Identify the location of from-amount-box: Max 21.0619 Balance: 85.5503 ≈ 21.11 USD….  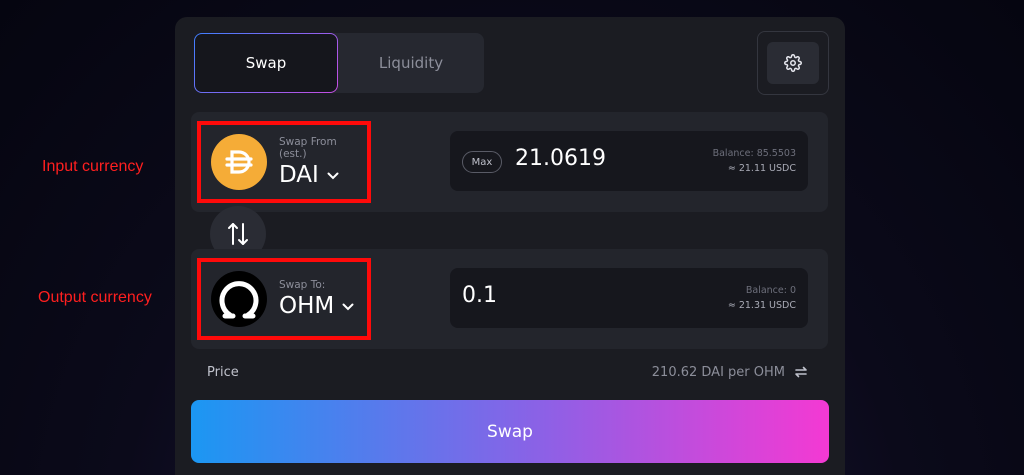
(629, 161).